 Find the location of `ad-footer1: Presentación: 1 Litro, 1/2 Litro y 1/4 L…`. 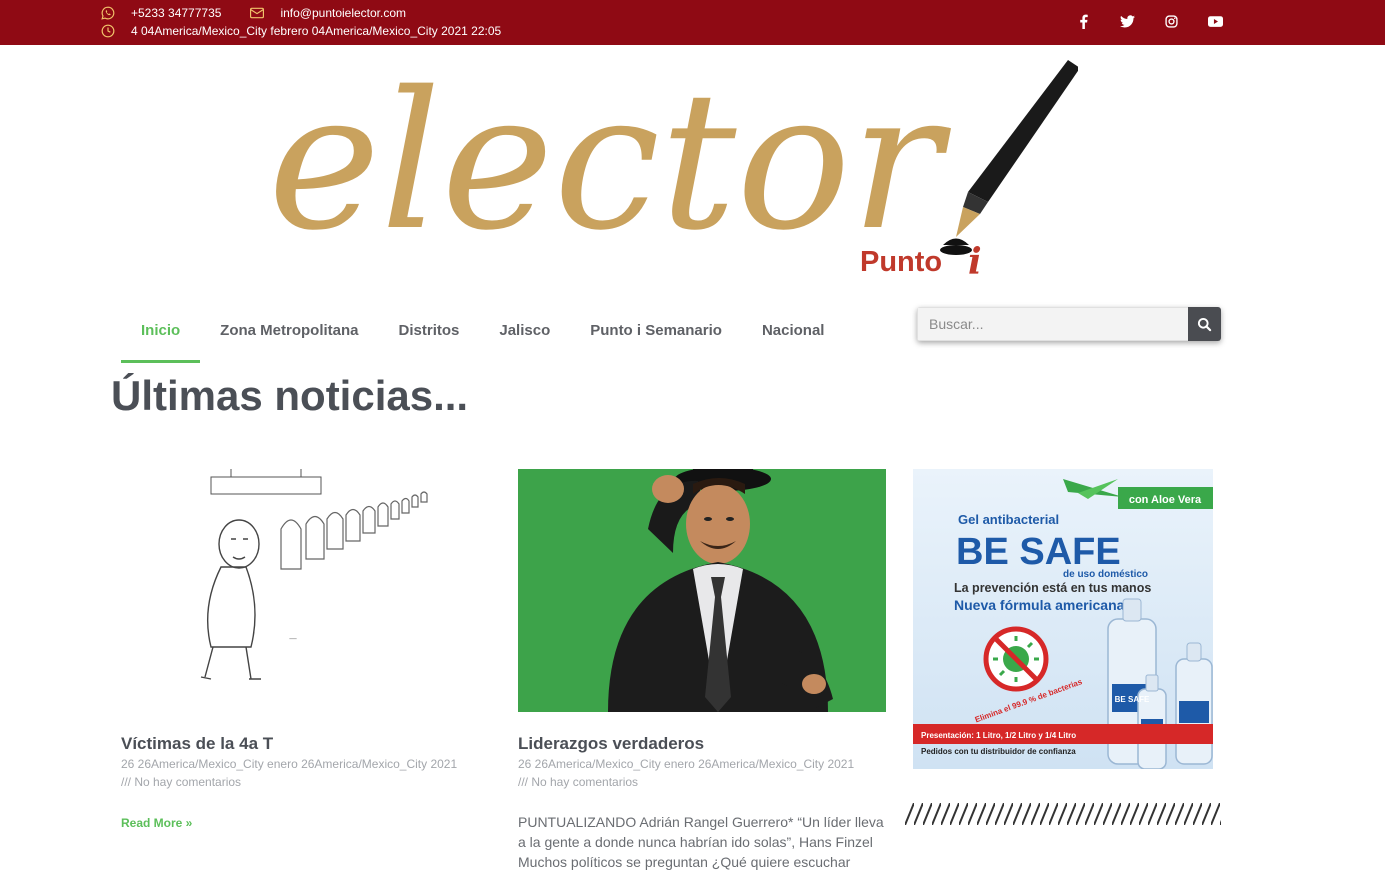

ad-footer1: Presentación: 1 Litro, 1/2 Litro y 1/4 L… is located at coordinates (998, 735).